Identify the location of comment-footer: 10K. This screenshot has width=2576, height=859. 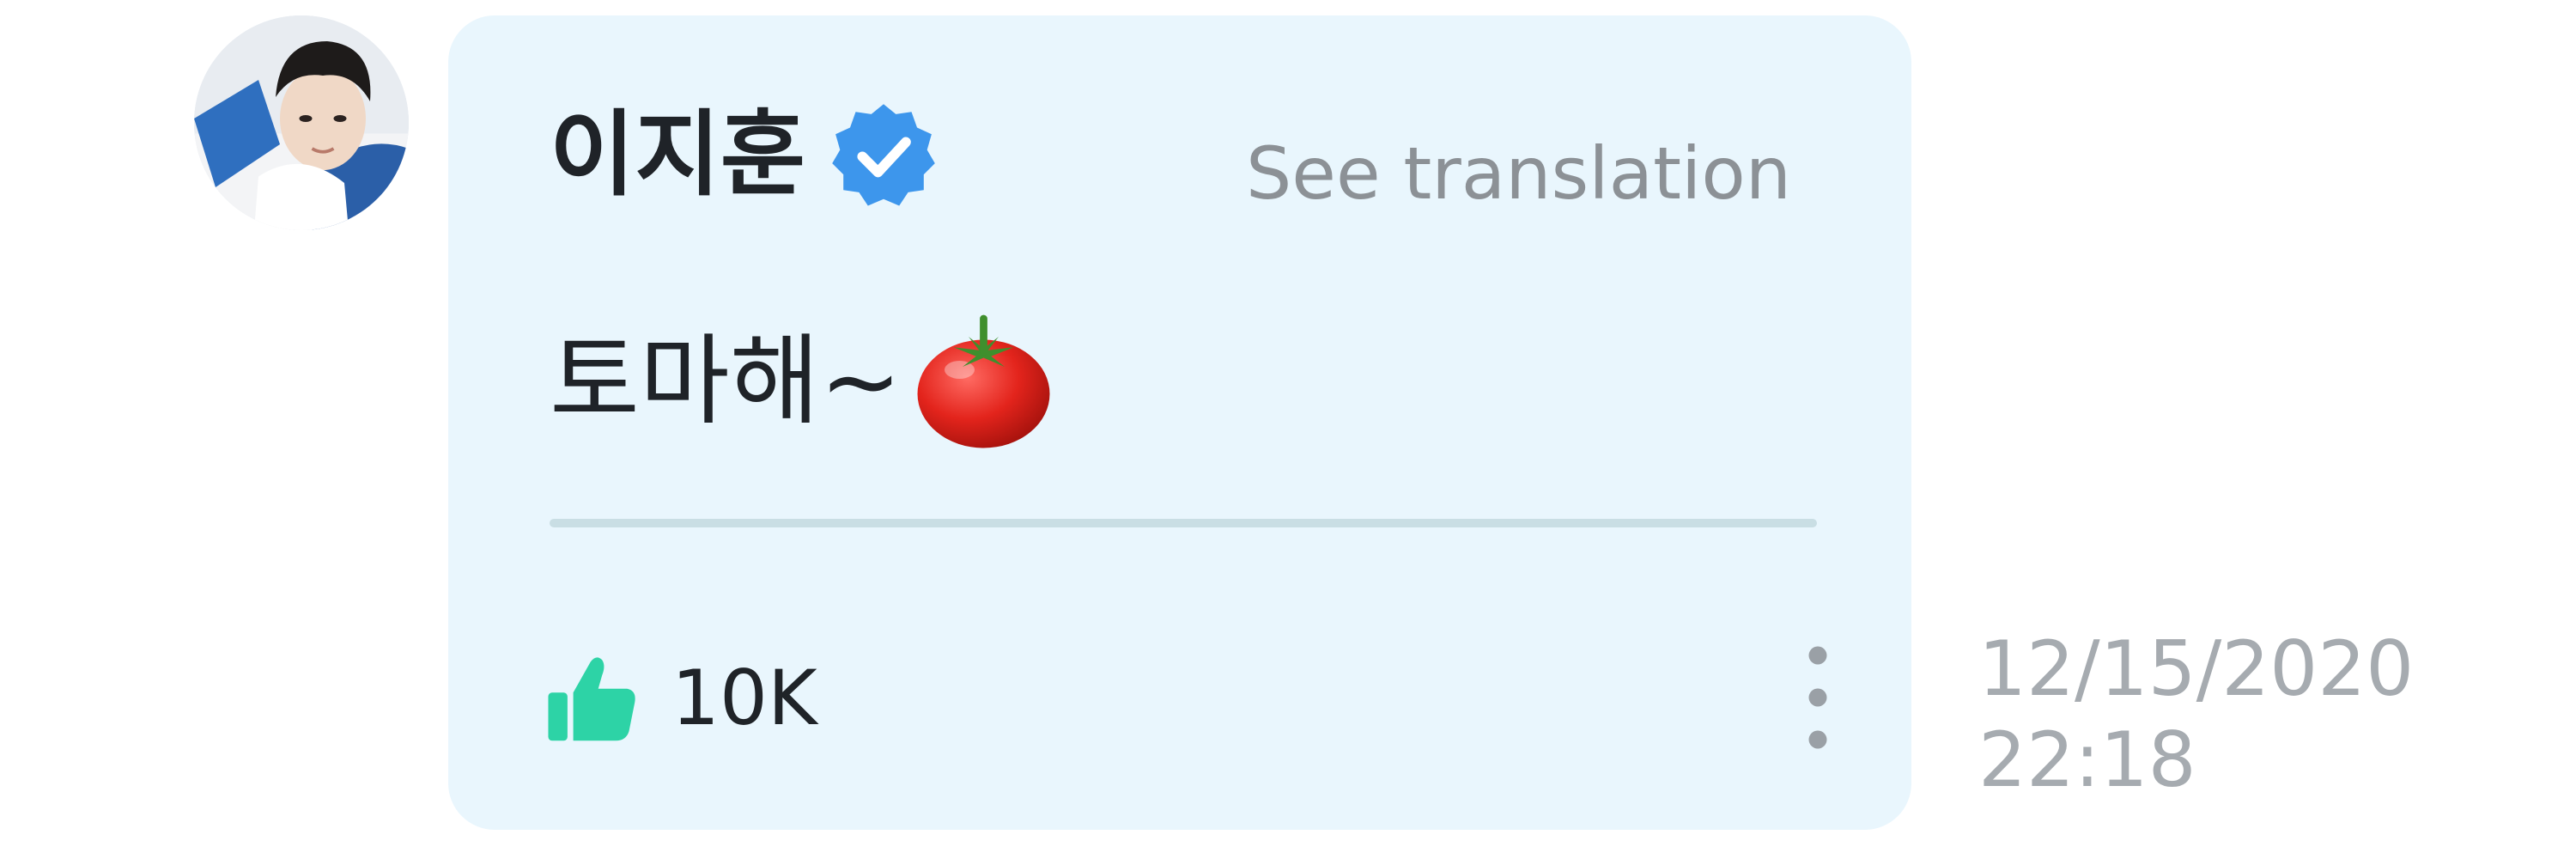
(680, 699).